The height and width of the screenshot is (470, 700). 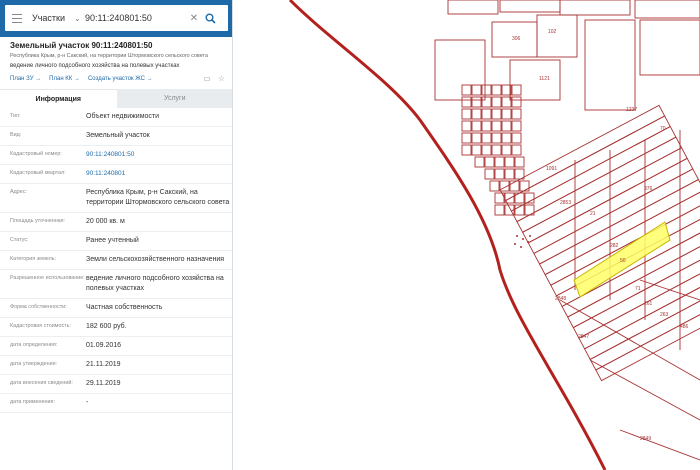 I want to click on star-icon: ☆, so click(x=221, y=78).